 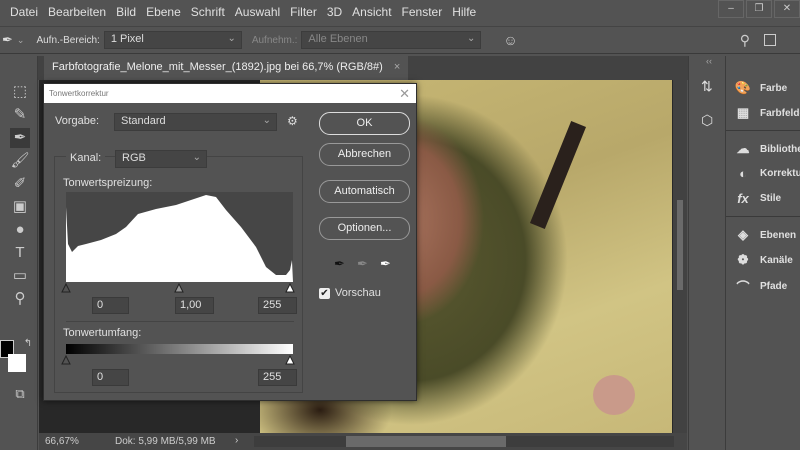 I want to click on type-tool-icon: T, so click(x=20, y=253).